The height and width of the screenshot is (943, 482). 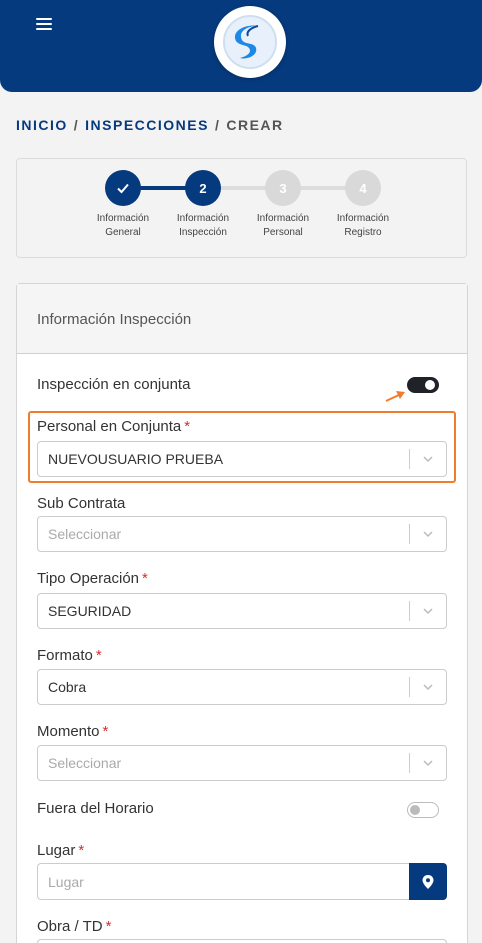 What do you see at coordinates (42, 125) in the screenshot?
I see `breadcrumb-home-link: INICIO` at bounding box center [42, 125].